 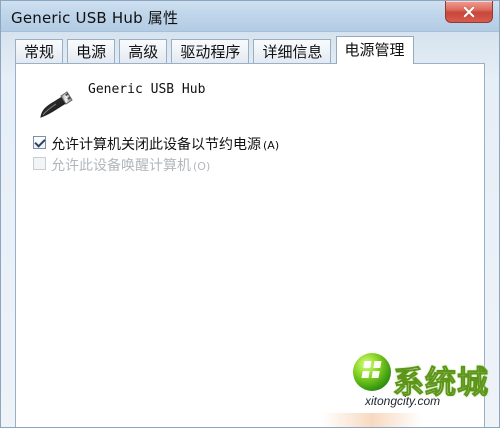 I want to click on windows-logo-icon, so click(x=372, y=372).